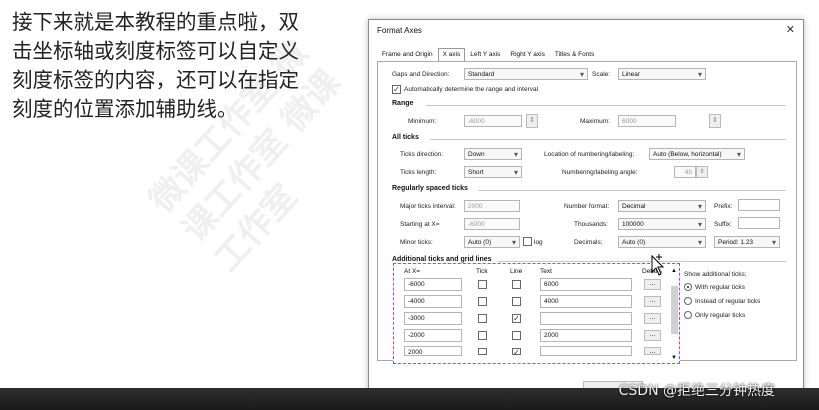 Image resolution: width=819 pixels, height=410 pixels. What do you see at coordinates (493, 121) in the screenshot?
I see `minimum-field: -6000` at bounding box center [493, 121].